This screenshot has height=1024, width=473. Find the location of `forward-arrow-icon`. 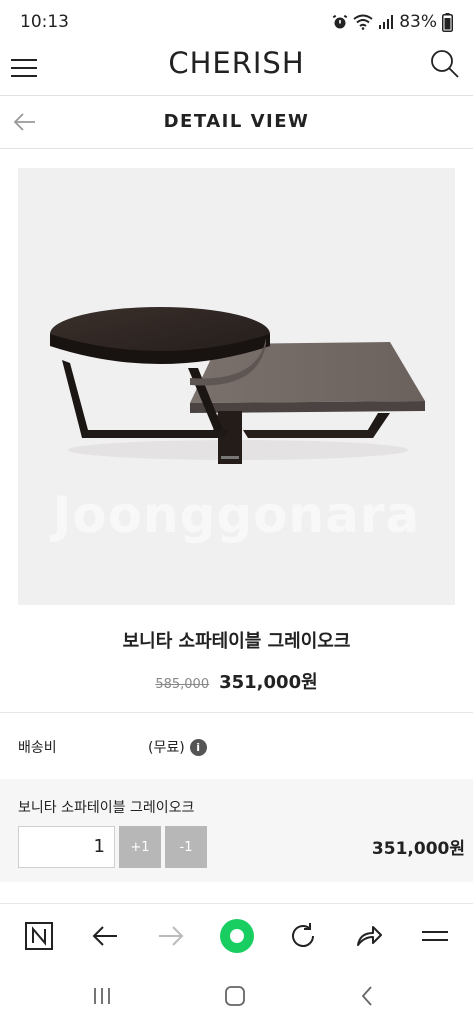

forward-arrow-icon is located at coordinates (171, 936).